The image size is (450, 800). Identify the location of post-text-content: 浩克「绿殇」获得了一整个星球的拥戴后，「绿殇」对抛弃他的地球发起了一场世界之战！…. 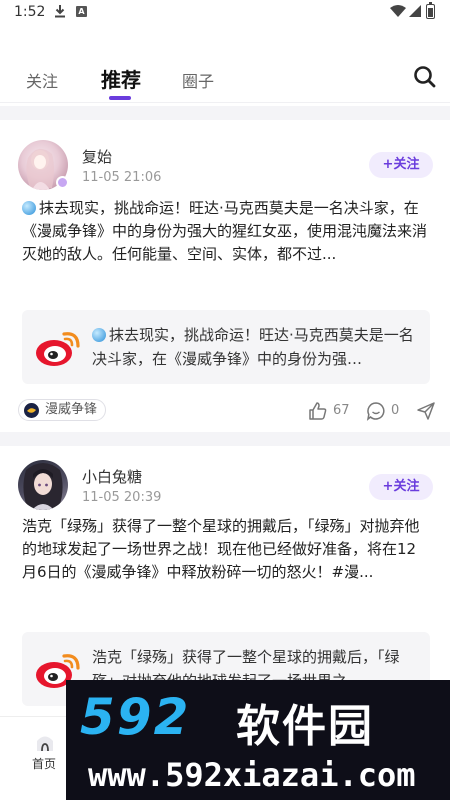
(221, 549).